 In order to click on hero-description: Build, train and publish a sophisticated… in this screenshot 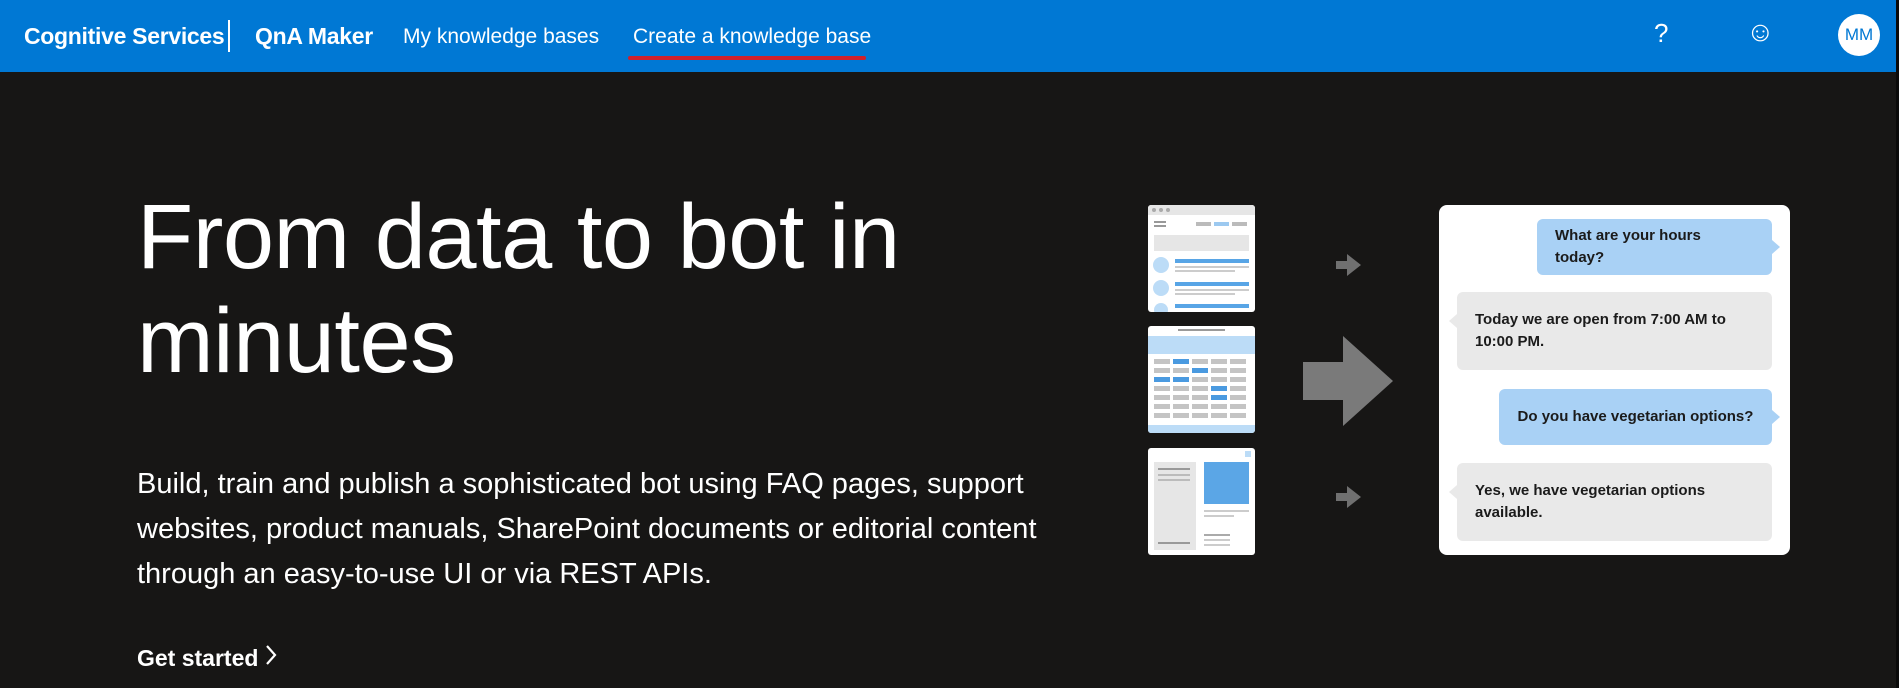, I will do `click(587, 529)`.